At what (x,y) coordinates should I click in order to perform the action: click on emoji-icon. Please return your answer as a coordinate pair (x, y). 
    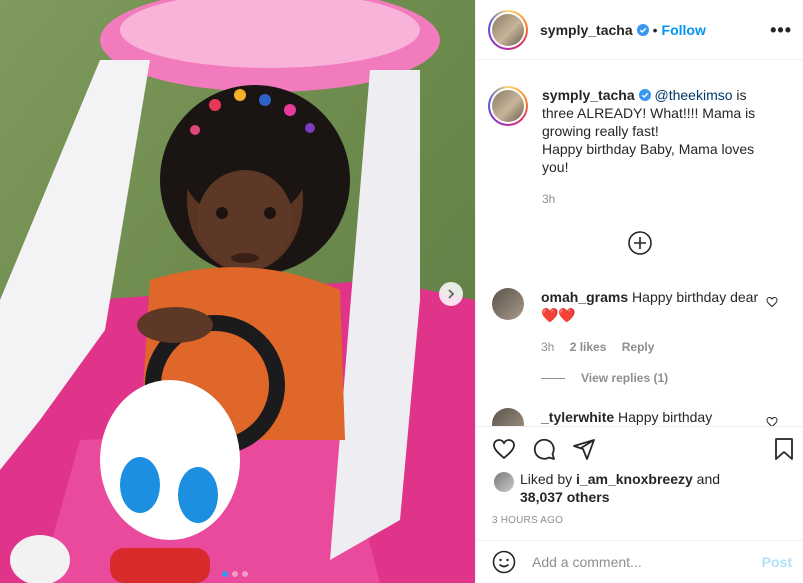
    Looking at the image, I should click on (504, 562).